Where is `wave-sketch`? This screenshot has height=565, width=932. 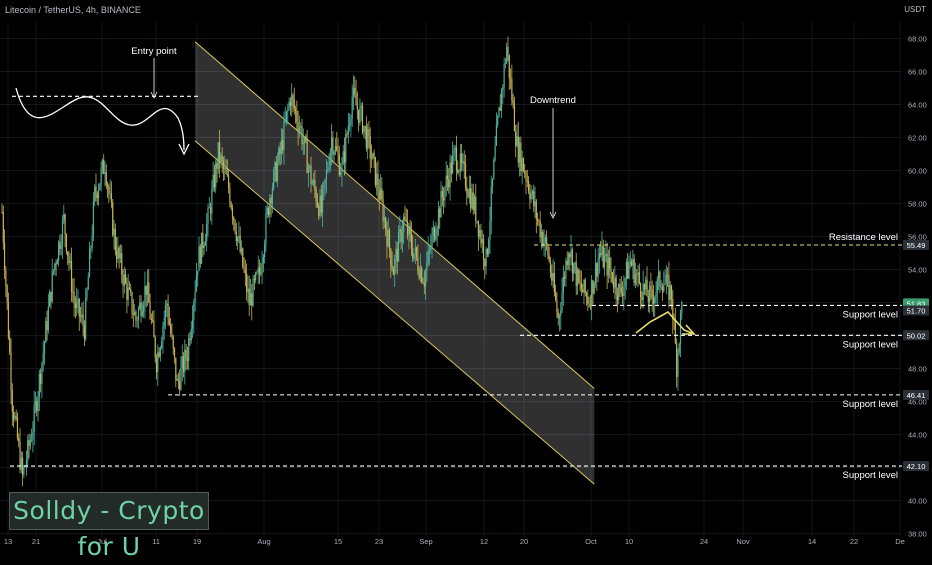 wave-sketch is located at coordinates (100, 119).